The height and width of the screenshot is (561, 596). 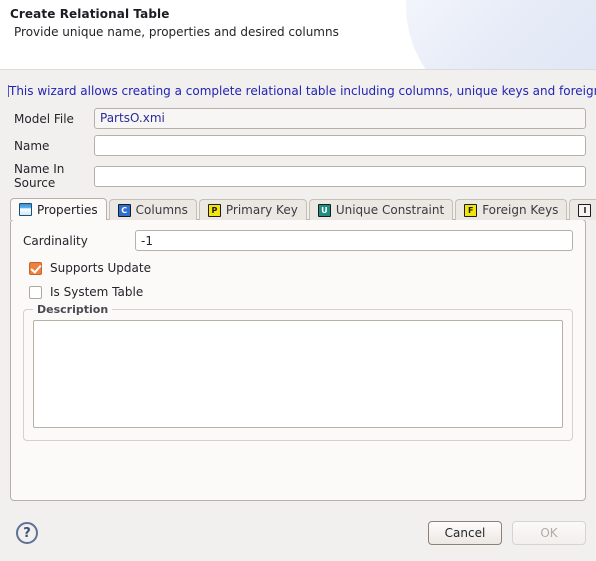 I want to click on table-properties-icon, so click(x=25, y=209).